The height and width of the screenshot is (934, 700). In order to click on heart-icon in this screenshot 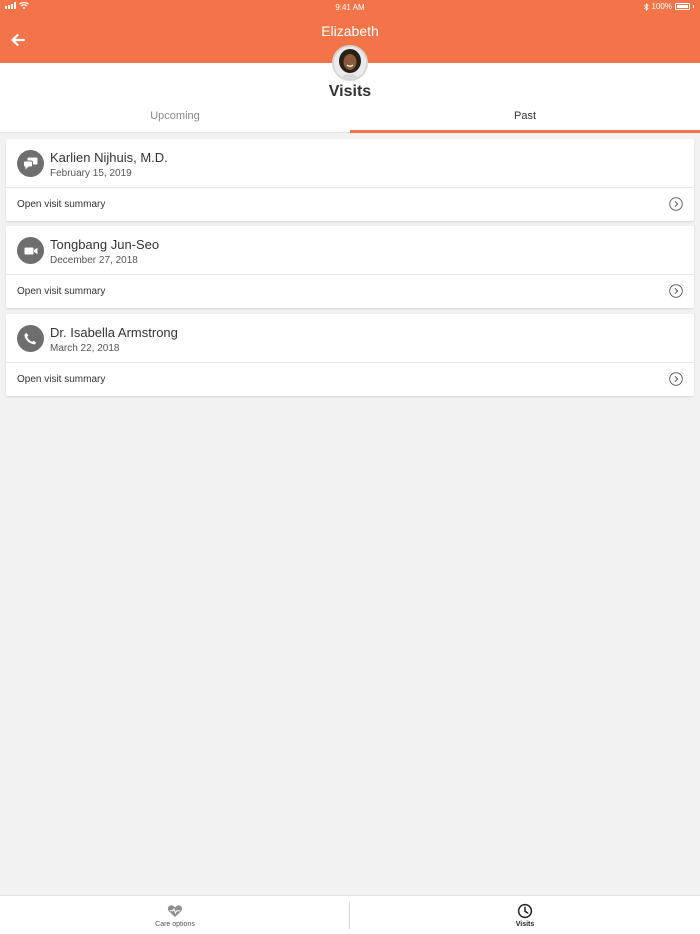, I will do `click(175, 911)`.